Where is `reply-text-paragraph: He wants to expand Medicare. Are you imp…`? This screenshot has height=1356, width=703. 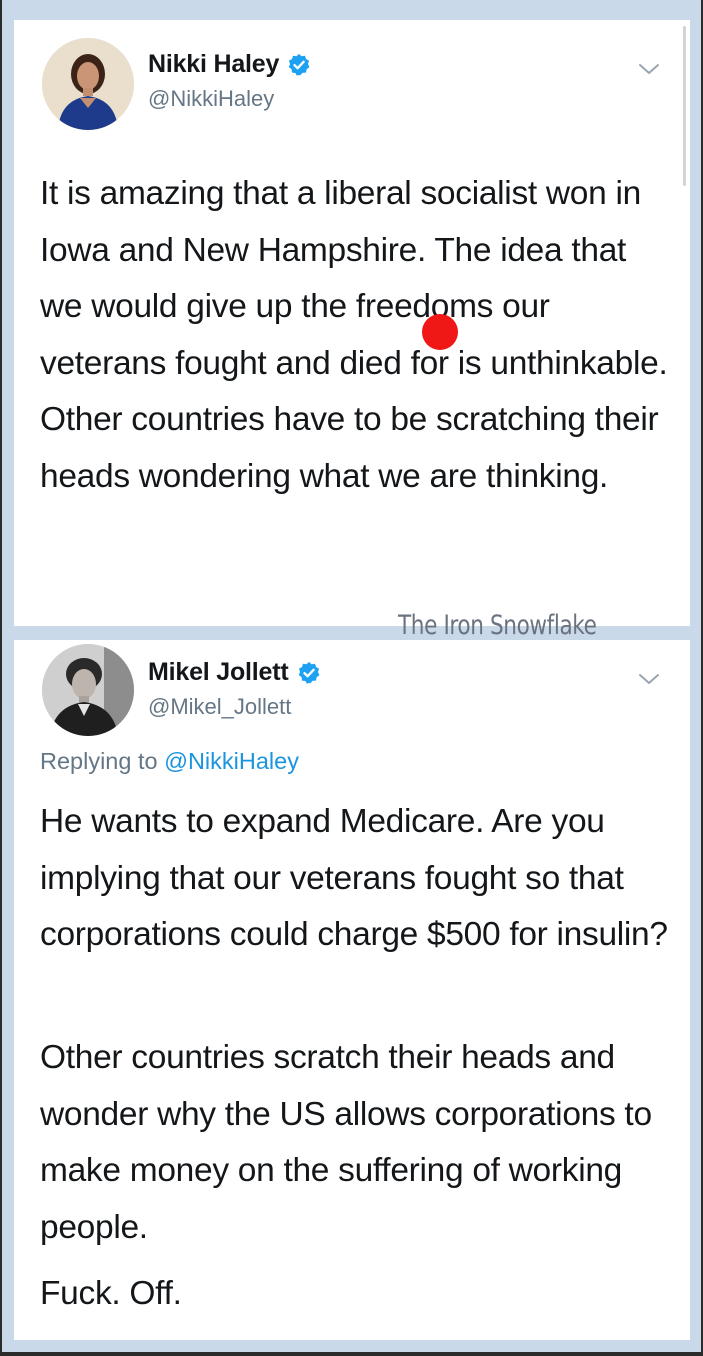 reply-text-paragraph: He wants to expand Medicare. Are you imp… is located at coordinates (354, 878).